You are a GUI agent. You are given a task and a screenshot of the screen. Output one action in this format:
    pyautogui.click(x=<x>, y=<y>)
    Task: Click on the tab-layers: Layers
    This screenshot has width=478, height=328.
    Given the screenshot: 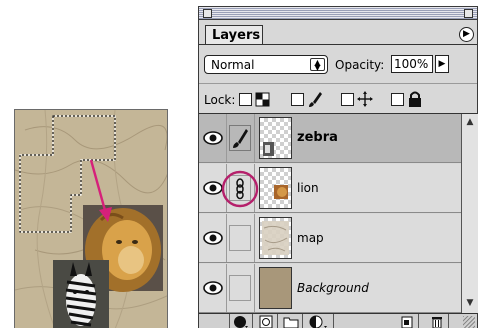 What is the action you would take?
    pyautogui.click(x=234, y=35)
    